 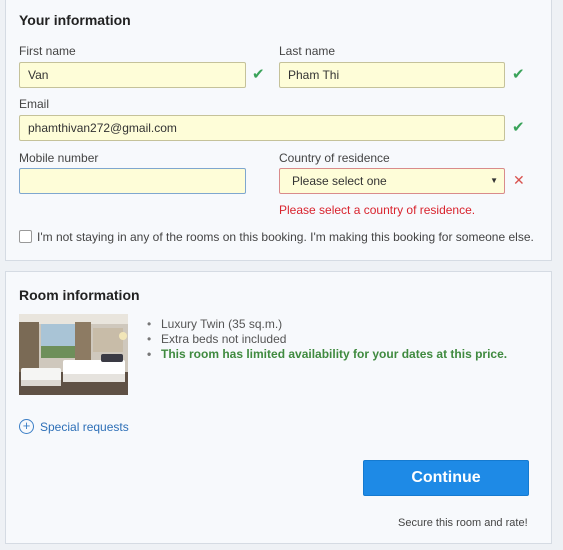 I want to click on country-error-message: Please select a country of residence., so click(x=377, y=210).